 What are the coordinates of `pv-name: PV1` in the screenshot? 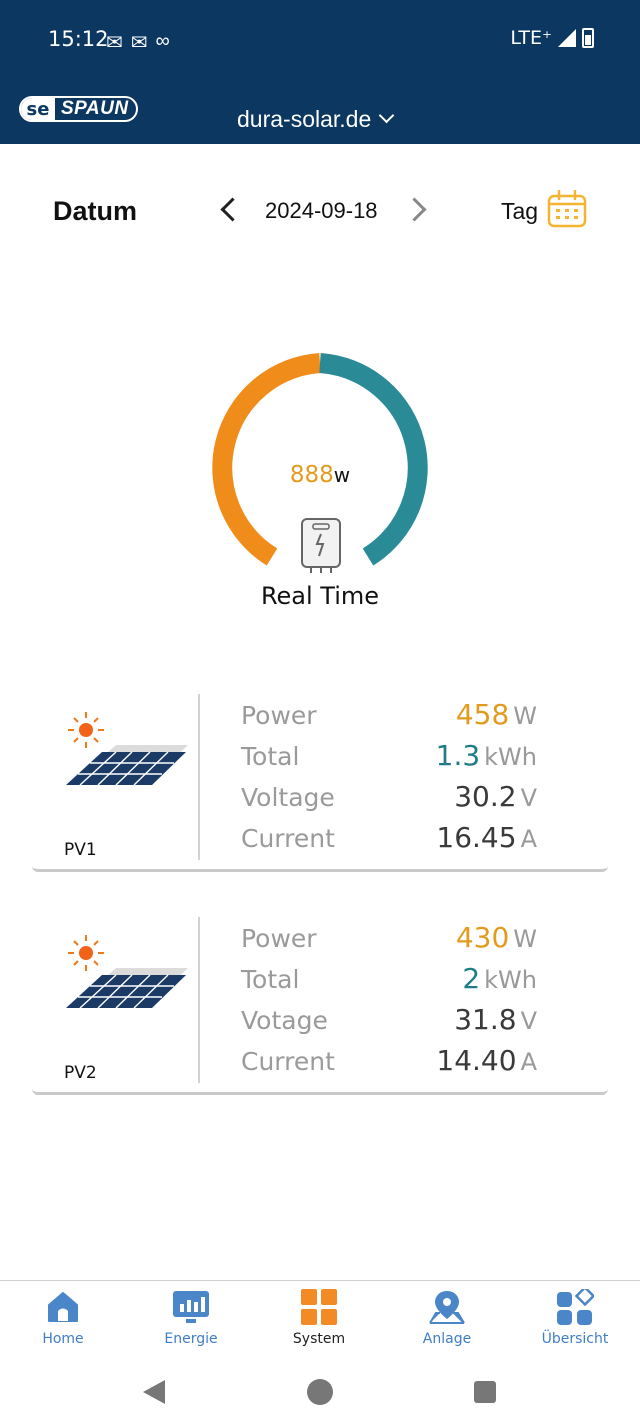 It's located at (80, 850).